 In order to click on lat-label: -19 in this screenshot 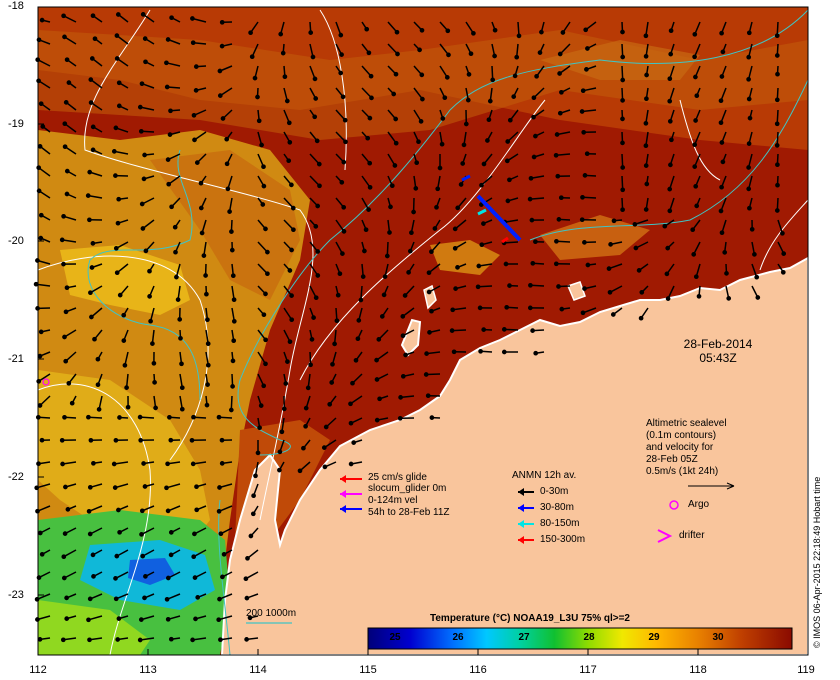, I will do `click(16, 124)`.